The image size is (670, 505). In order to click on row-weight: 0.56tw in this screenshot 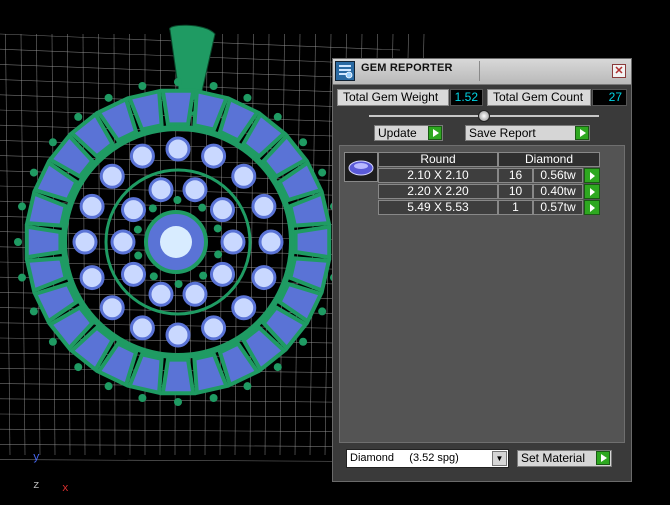, I will do `click(558, 175)`.